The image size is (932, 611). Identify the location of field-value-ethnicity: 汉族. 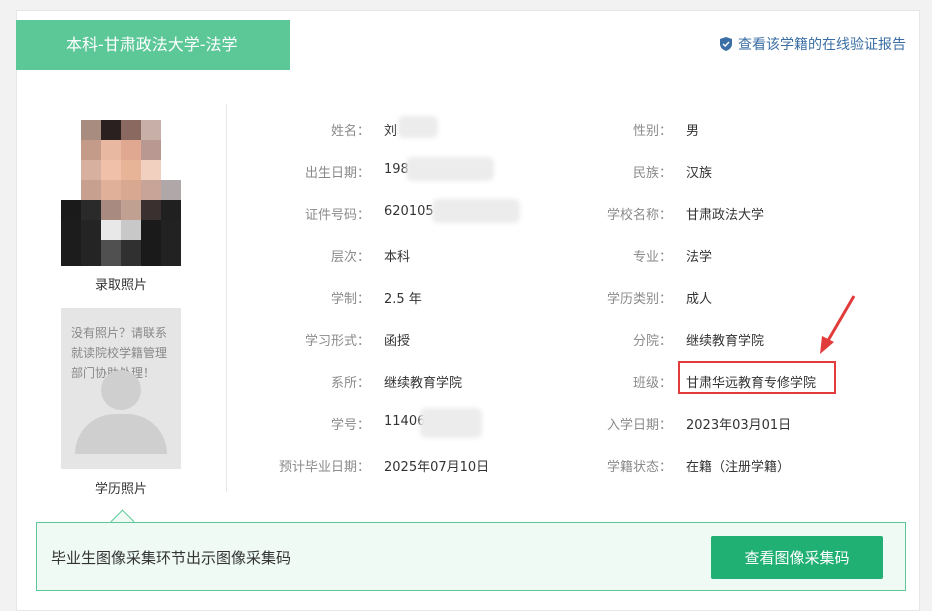
(699, 173).